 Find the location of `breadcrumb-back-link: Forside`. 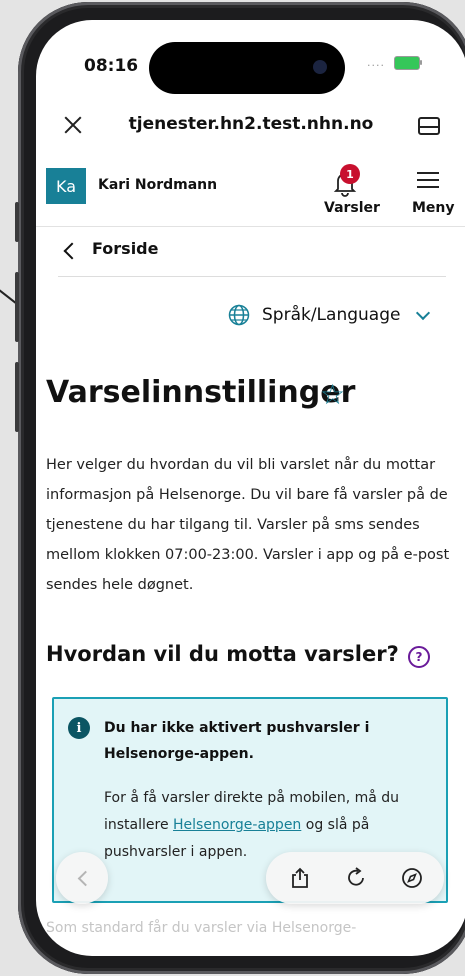

breadcrumb-back-link: Forside is located at coordinates (125, 248).